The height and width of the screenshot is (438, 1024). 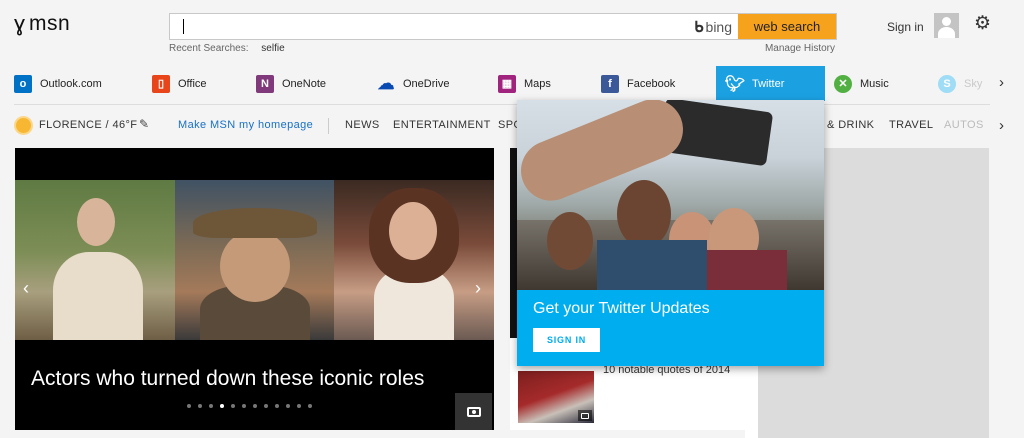 I want to click on recent-search-item: selfie, so click(x=272, y=48).